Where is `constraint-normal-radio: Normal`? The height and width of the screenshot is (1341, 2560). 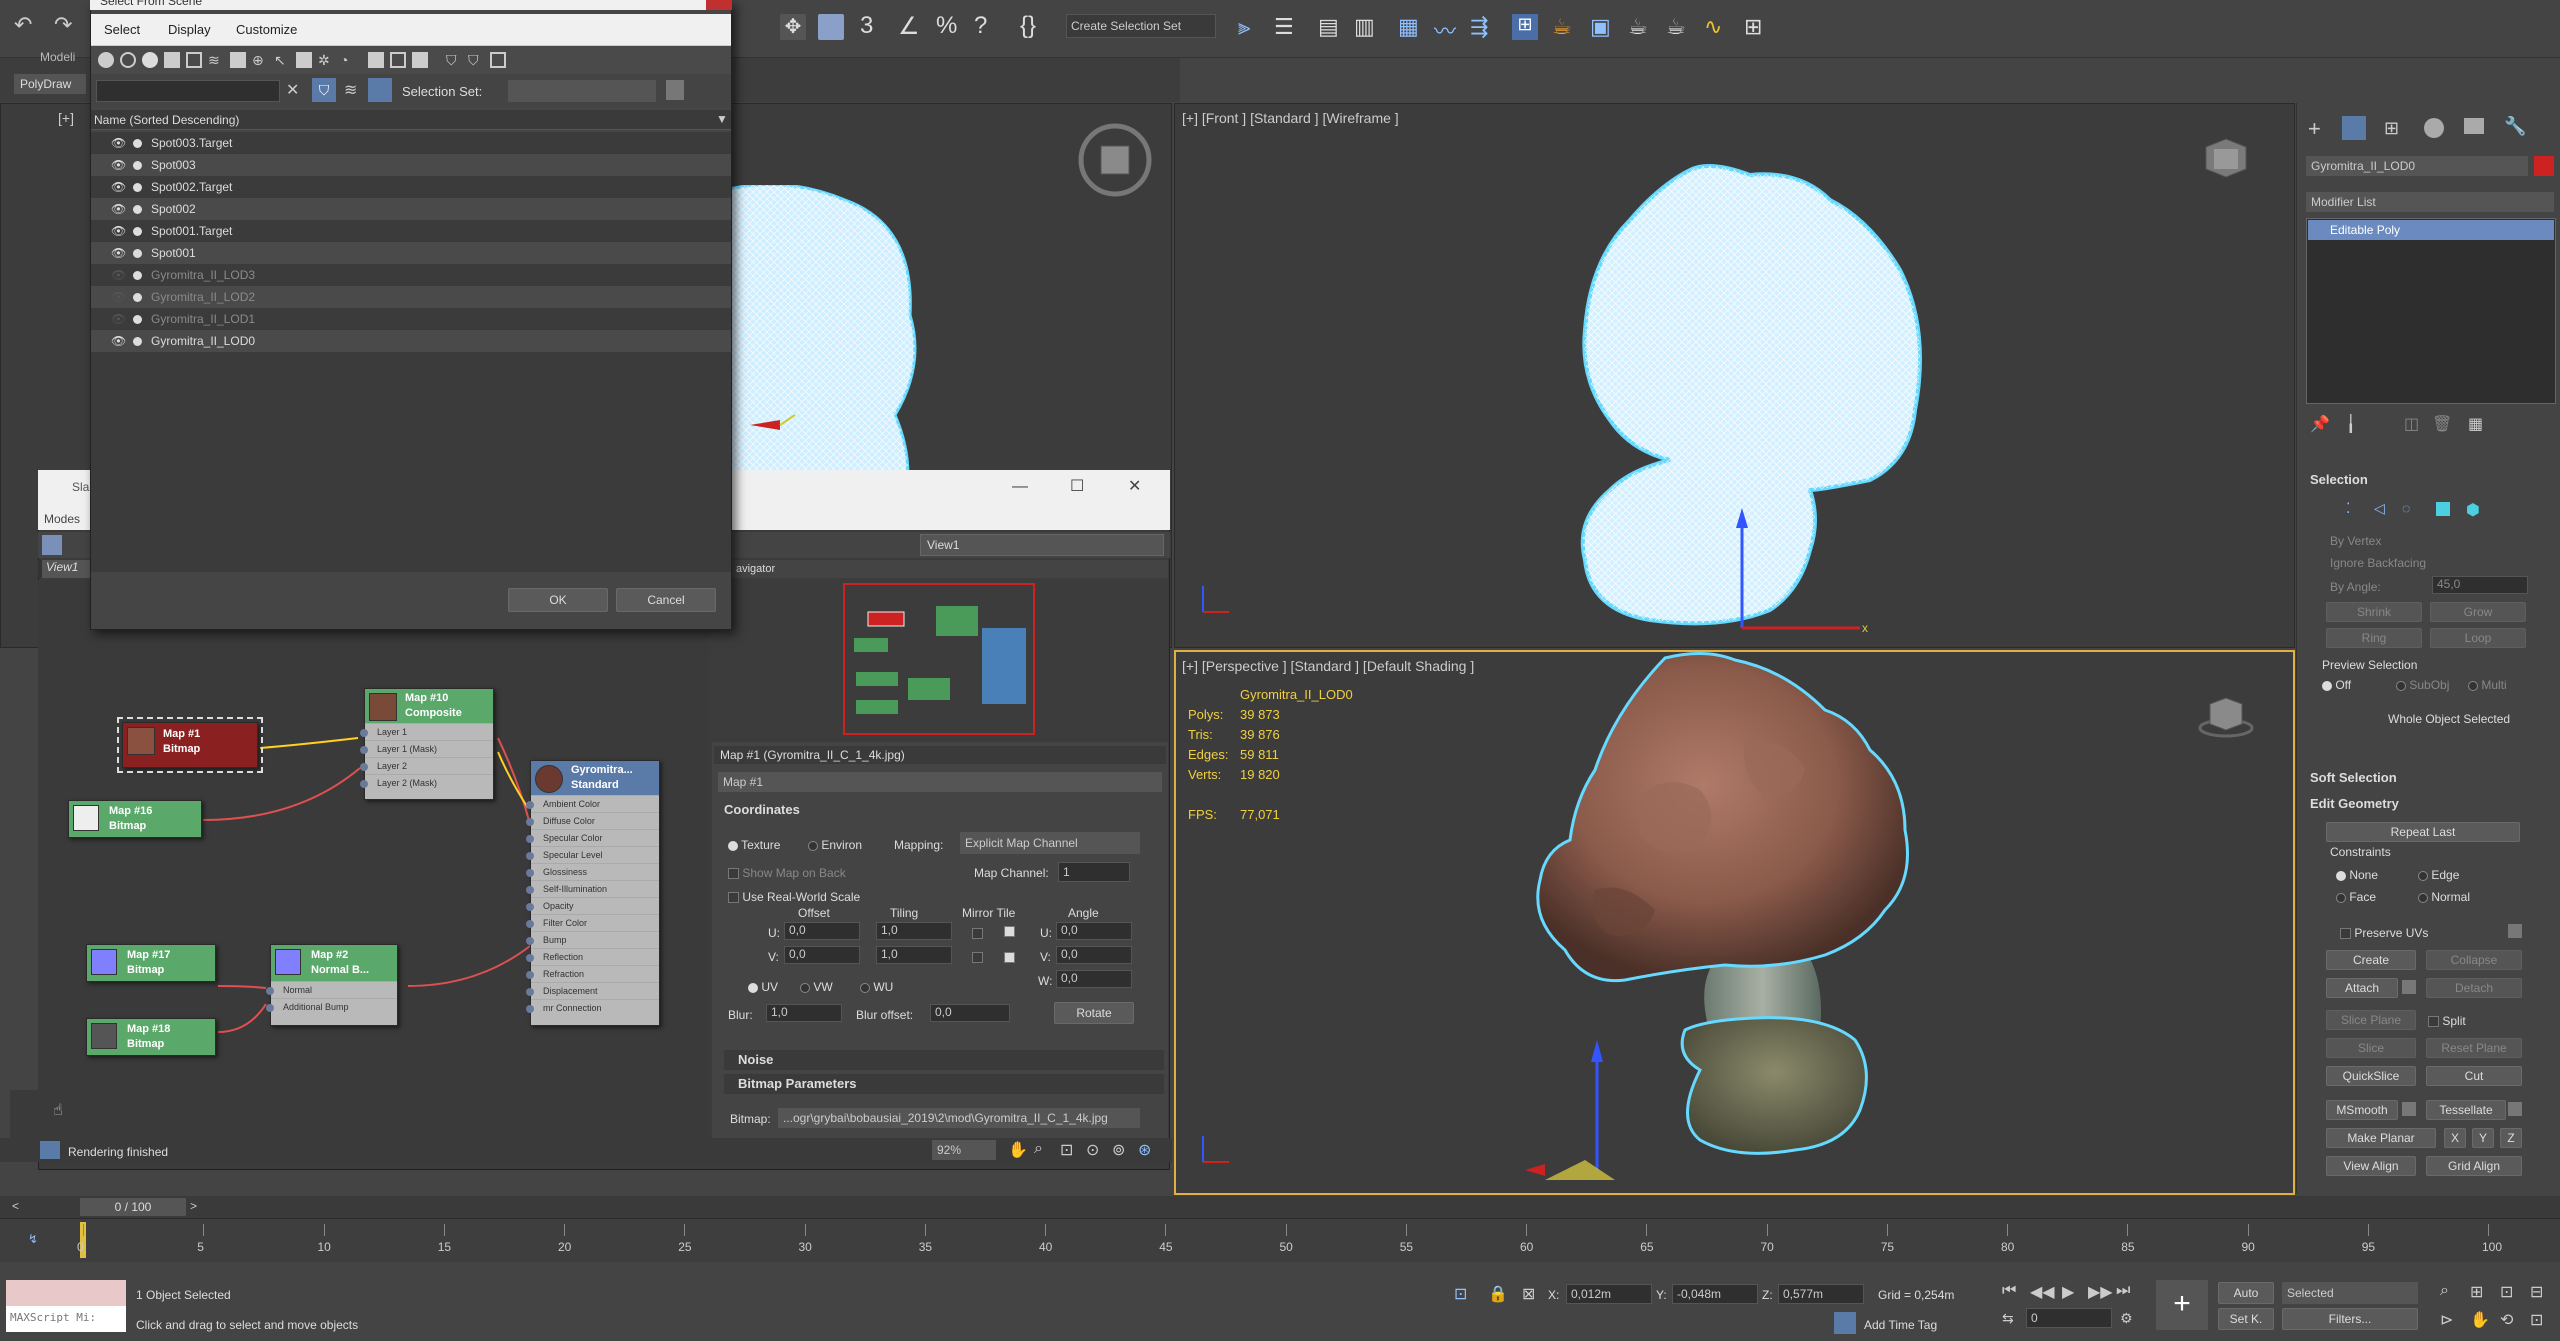
constraint-normal-radio: Normal is located at coordinates (2444, 897).